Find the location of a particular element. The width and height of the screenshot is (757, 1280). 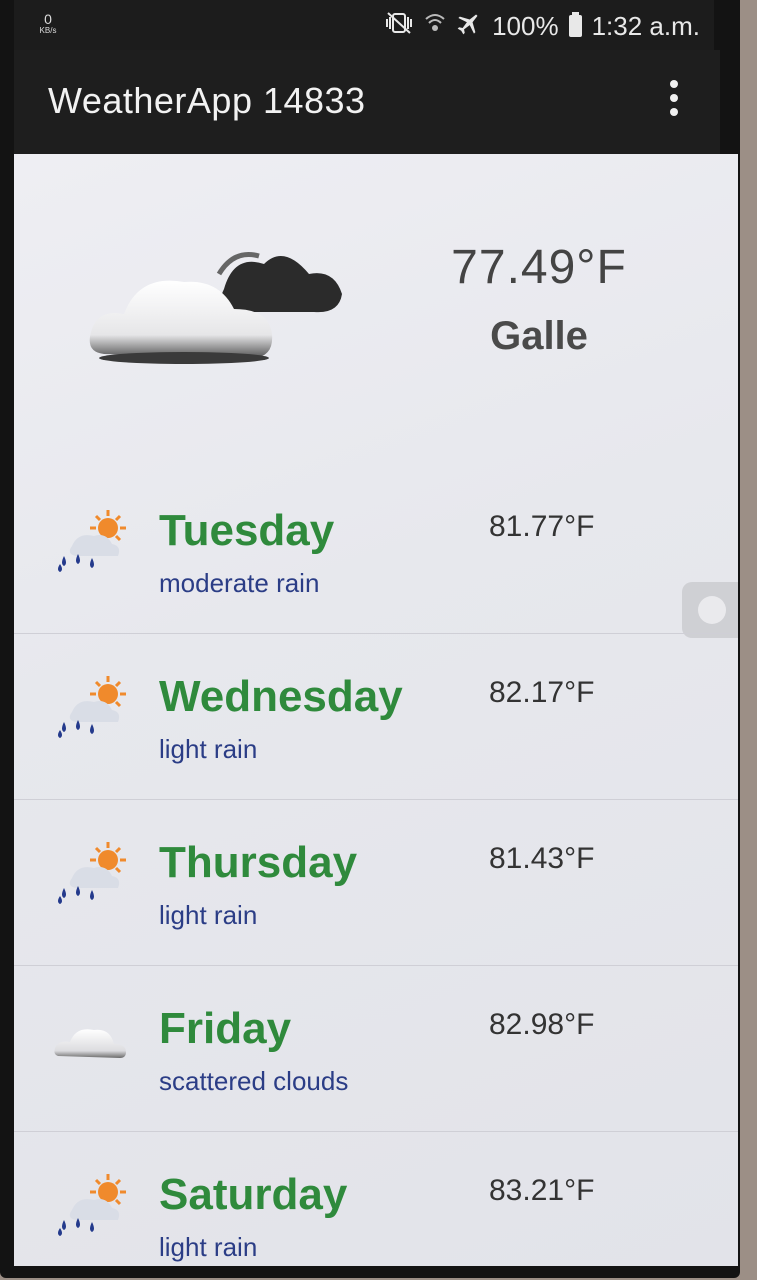

forecast-row: Saturday light rain 83.21°F is located at coordinates (376, 1199).